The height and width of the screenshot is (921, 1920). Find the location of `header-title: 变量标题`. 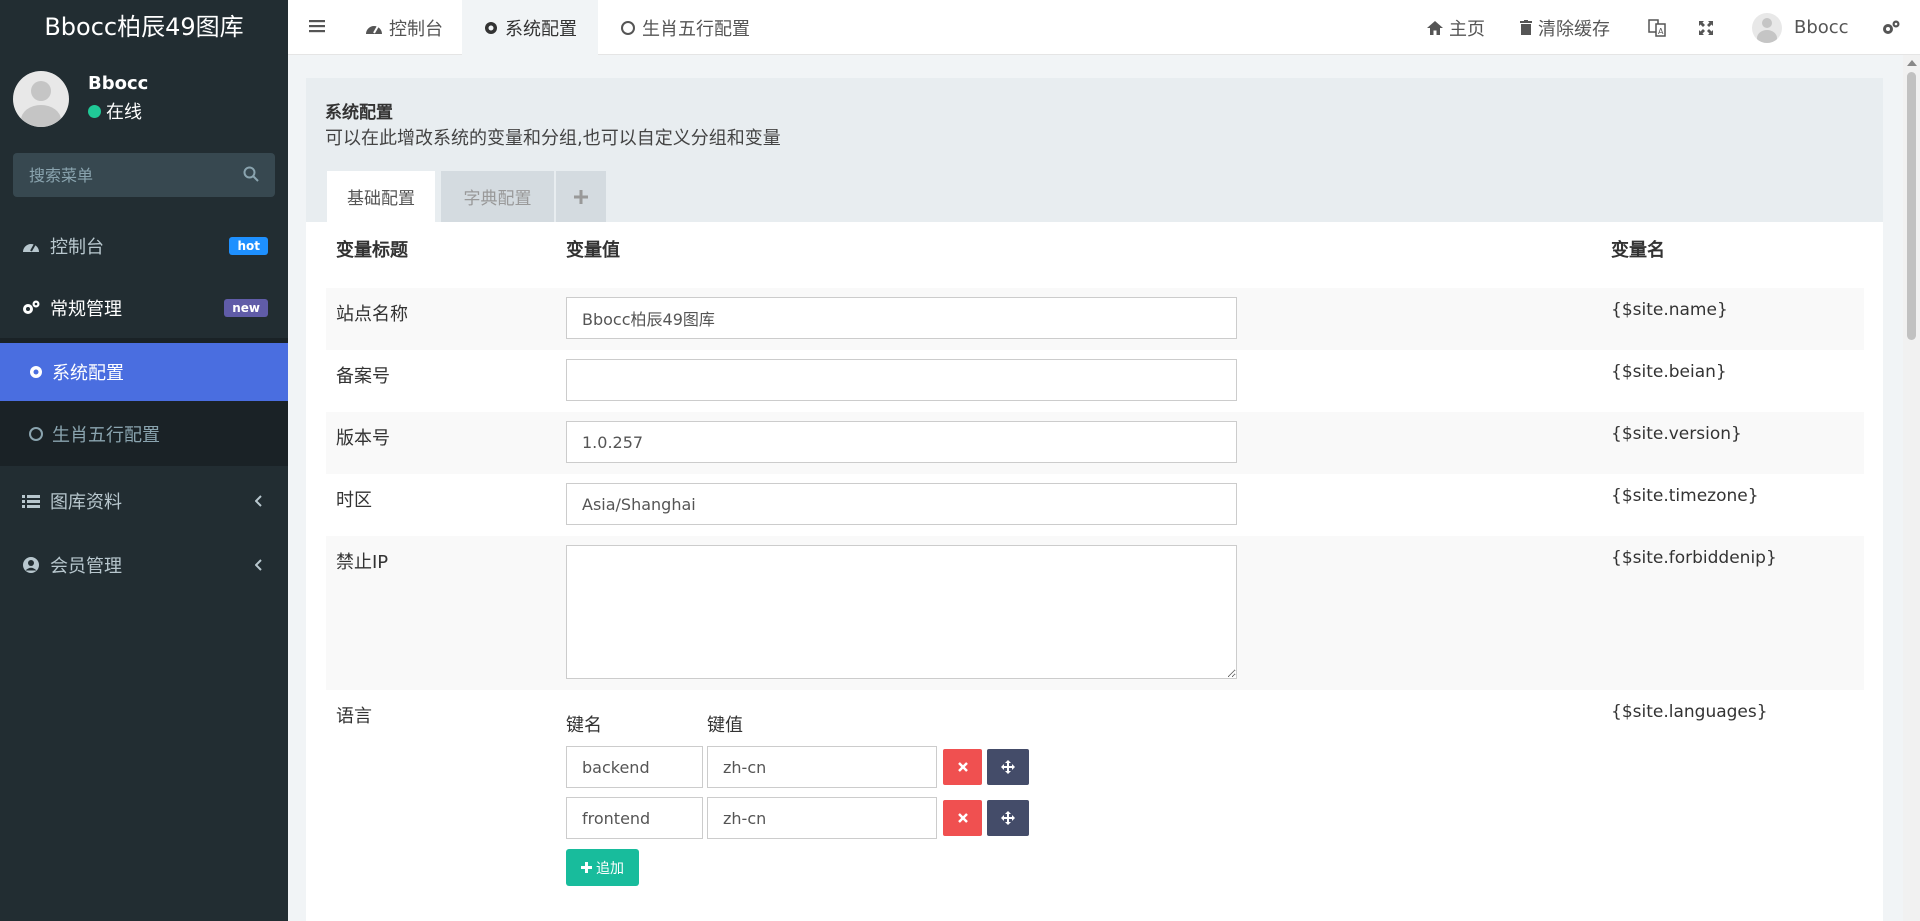

header-title: 变量标题 is located at coordinates (372, 250).